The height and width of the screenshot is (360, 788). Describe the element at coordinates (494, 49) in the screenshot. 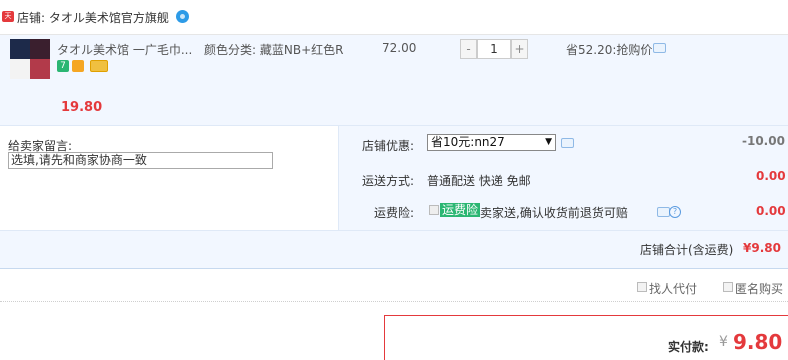

I see `quantity-input: 1` at that location.